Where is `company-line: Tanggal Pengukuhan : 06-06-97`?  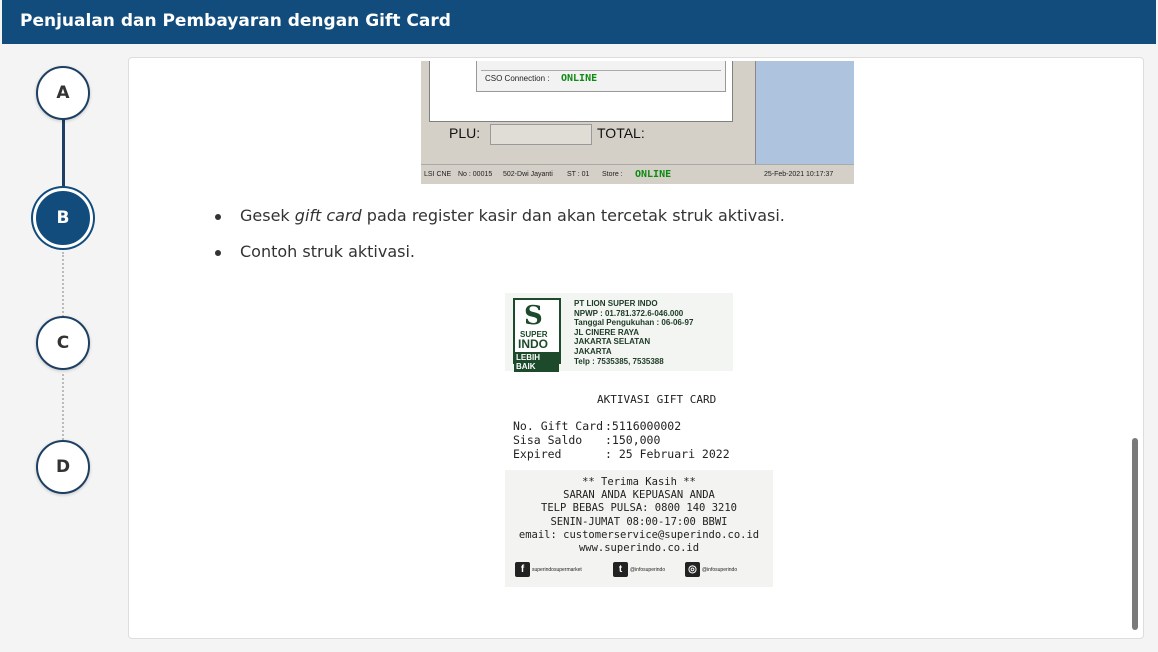 company-line: Tanggal Pengukuhan : 06-06-97 is located at coordinates (634, 323).